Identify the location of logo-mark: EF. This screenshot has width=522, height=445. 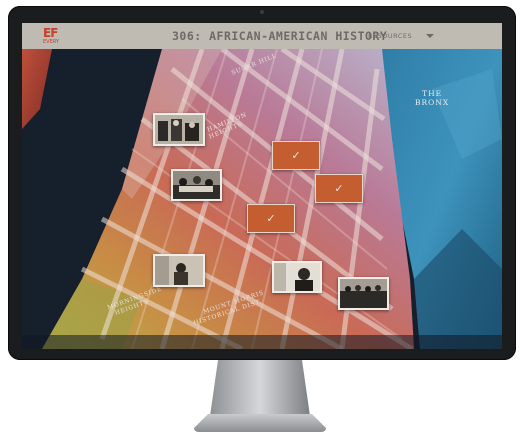
(50, 33).